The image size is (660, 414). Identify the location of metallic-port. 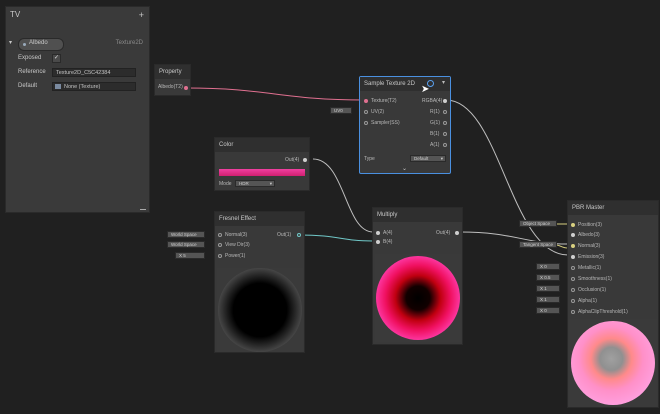
(573, 268).